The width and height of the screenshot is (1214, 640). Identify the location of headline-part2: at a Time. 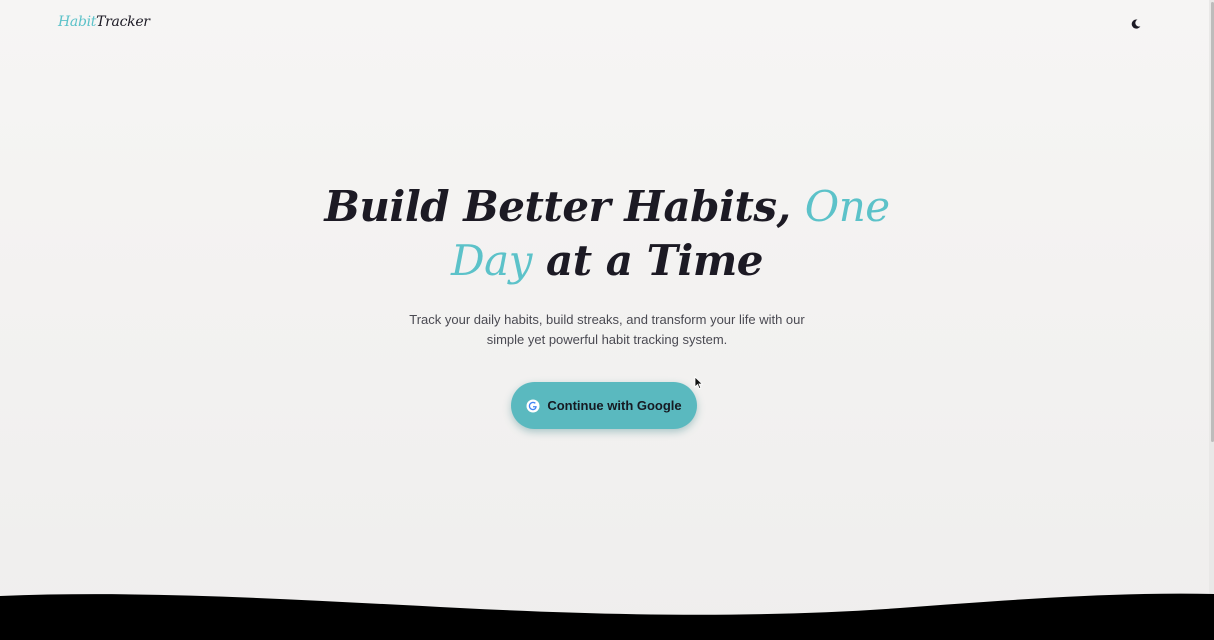
(647, 260).